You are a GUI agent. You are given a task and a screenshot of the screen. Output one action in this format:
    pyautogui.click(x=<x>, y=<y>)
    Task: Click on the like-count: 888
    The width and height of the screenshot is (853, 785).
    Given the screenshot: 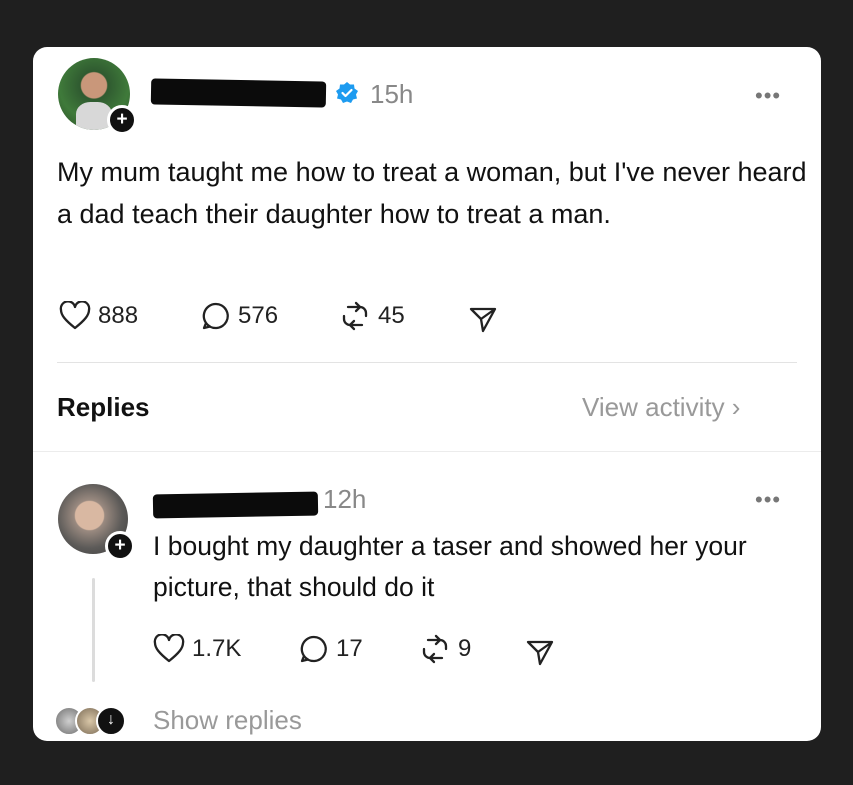 What is the action you would take?
    pyautogui.click(x=118, y=315)
    